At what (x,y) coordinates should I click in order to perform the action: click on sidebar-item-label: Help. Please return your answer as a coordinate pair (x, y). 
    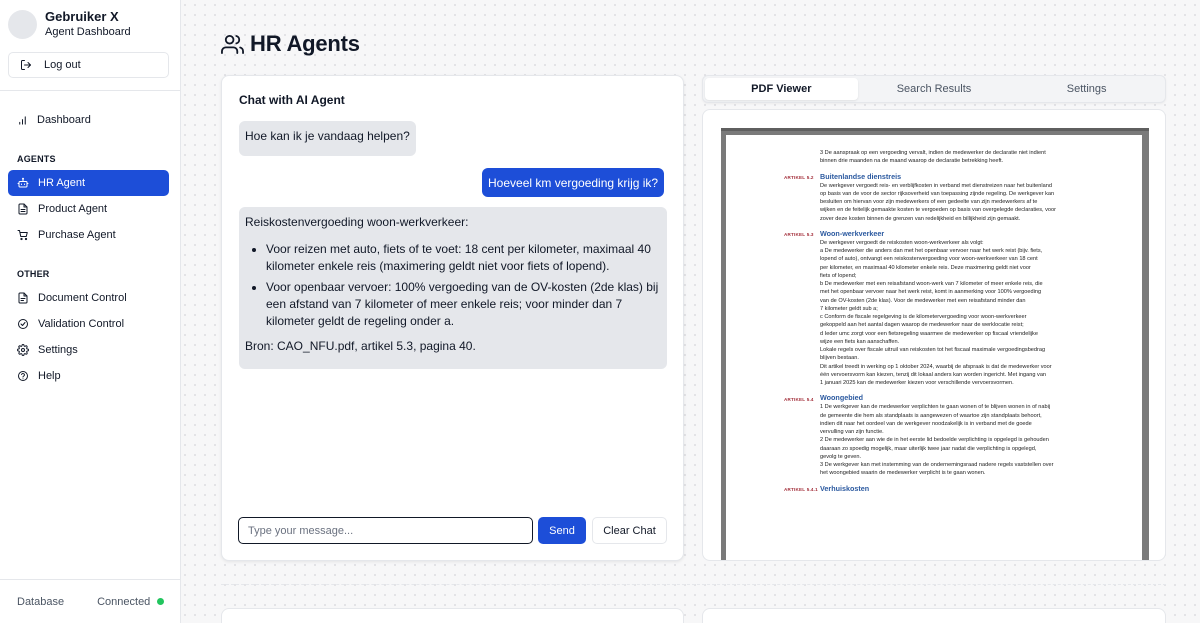
    Looking at the image, I should click on (49, 376).